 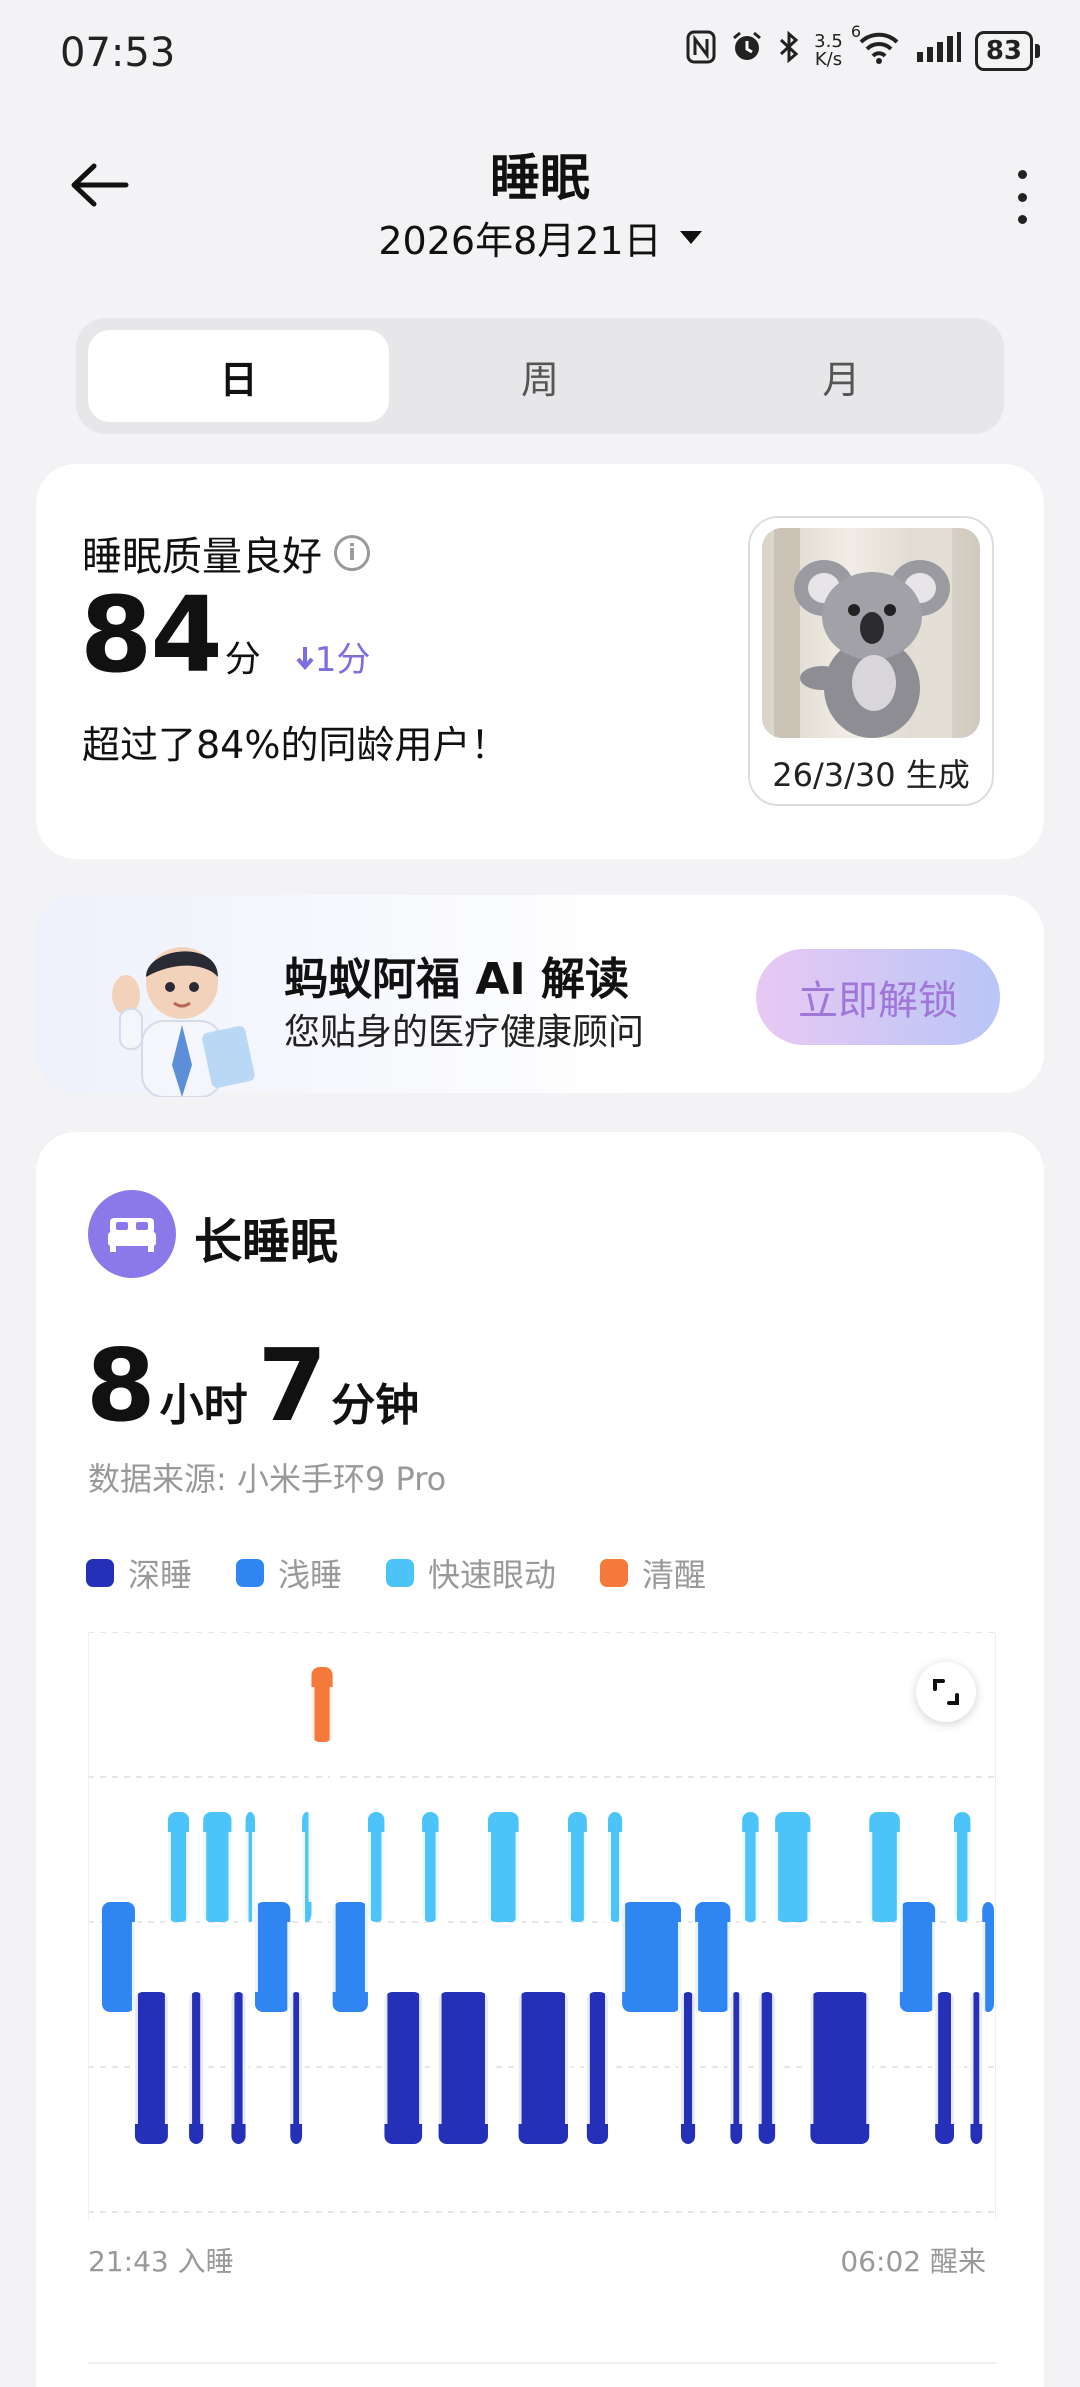 What do you see at coordinates (540, 178) in the screenshot?
I see `page-title: 睡眠` at bounding box center [540, 178].